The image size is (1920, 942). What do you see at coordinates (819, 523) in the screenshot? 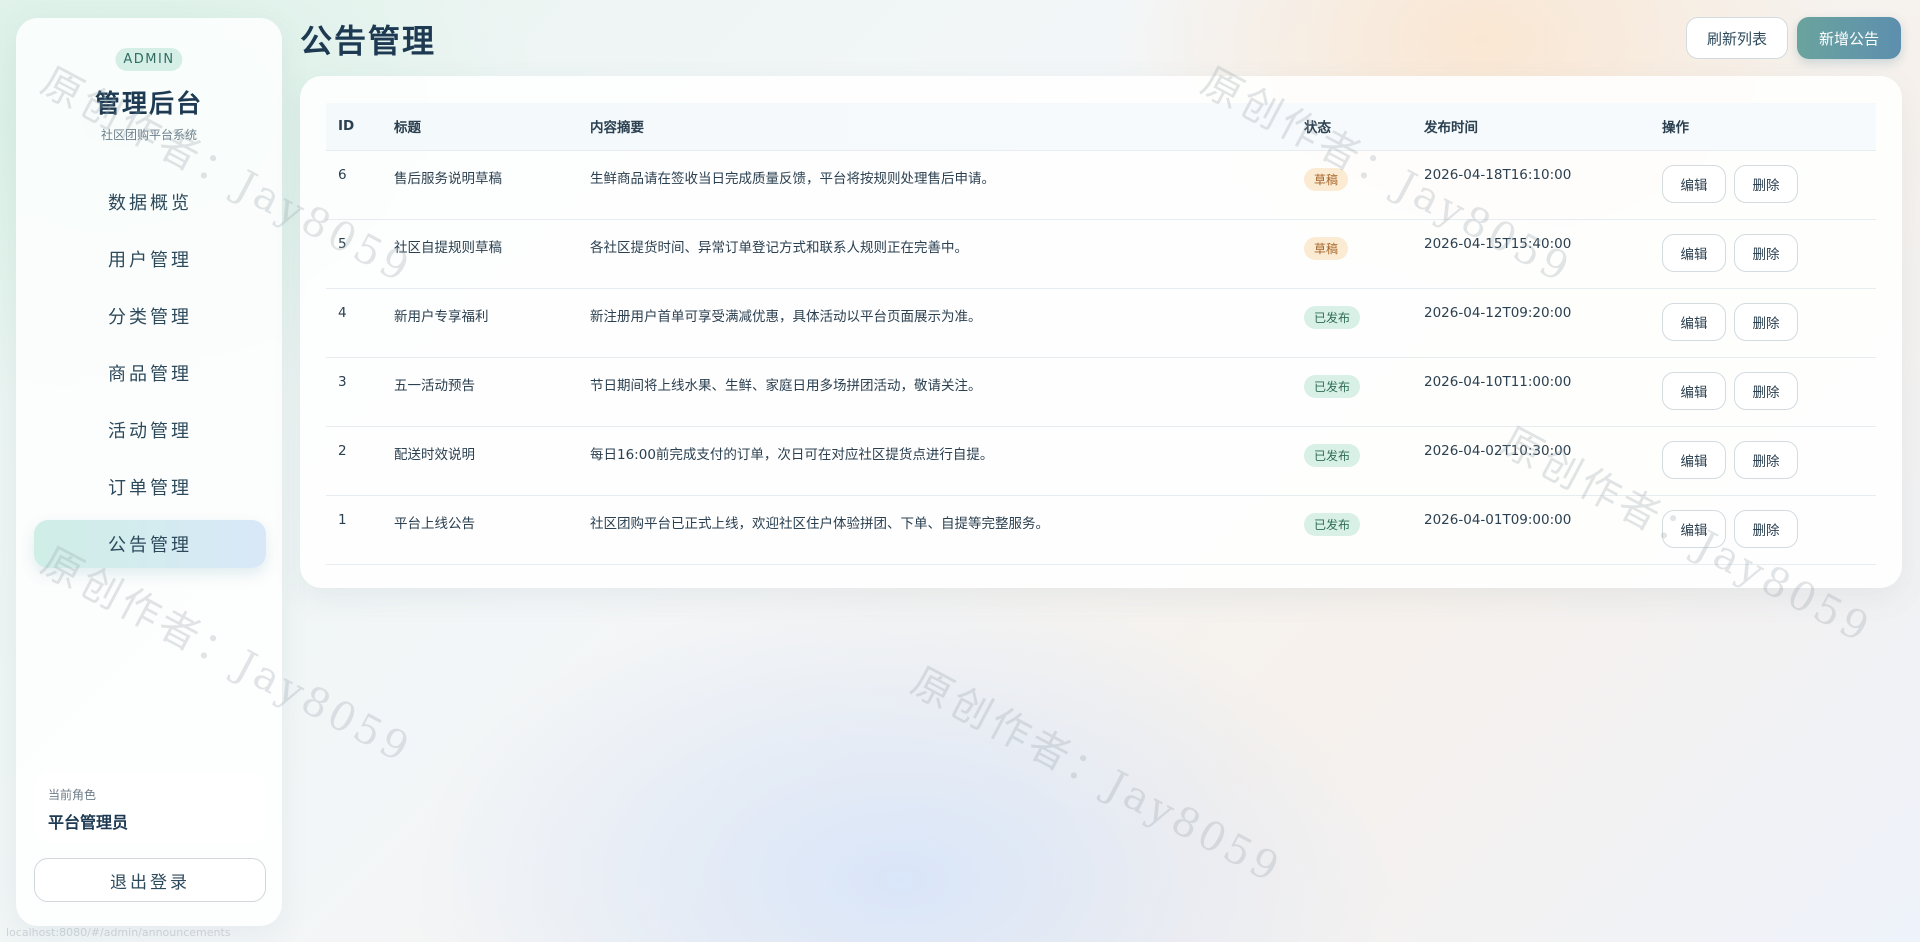
I see `cell-summary: 社区团购平台已正式上线，欢迎社区住户体验拼团、下单、自提等完整服务。` at bounding box center [819, 523].